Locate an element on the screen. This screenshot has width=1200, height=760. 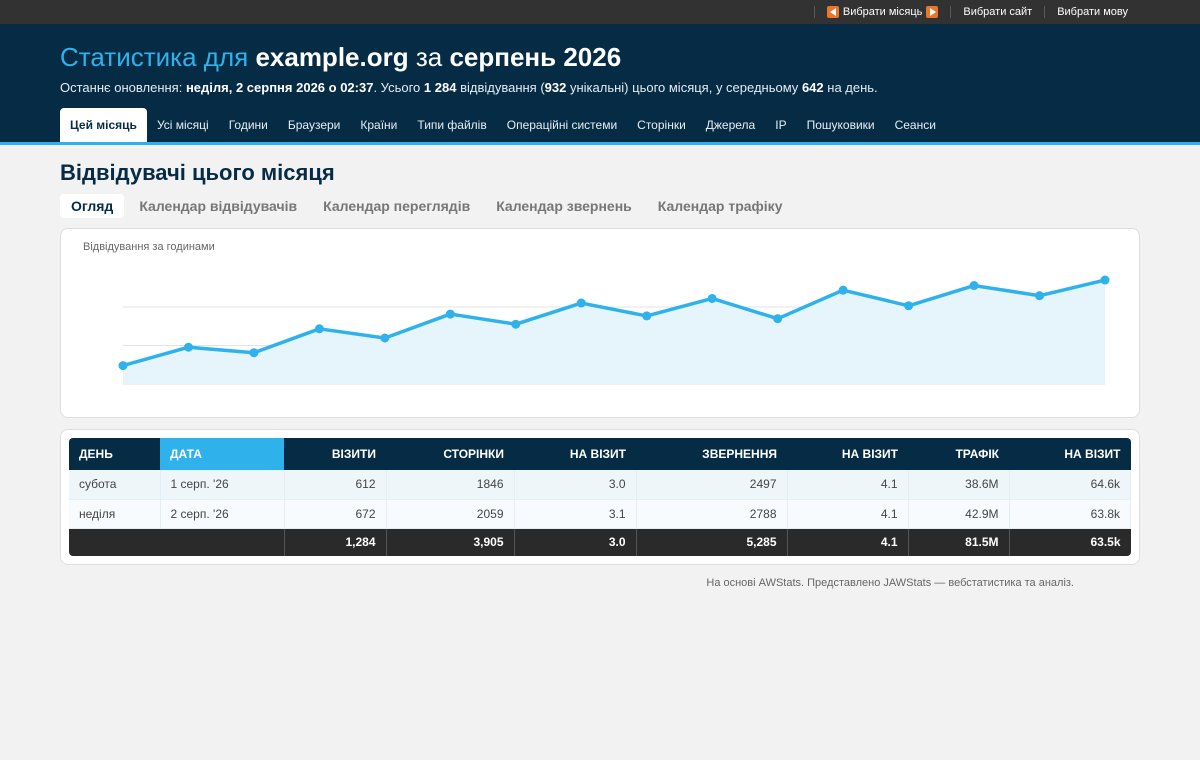
tab-countries: Країни is located at coordinates (378, 125).